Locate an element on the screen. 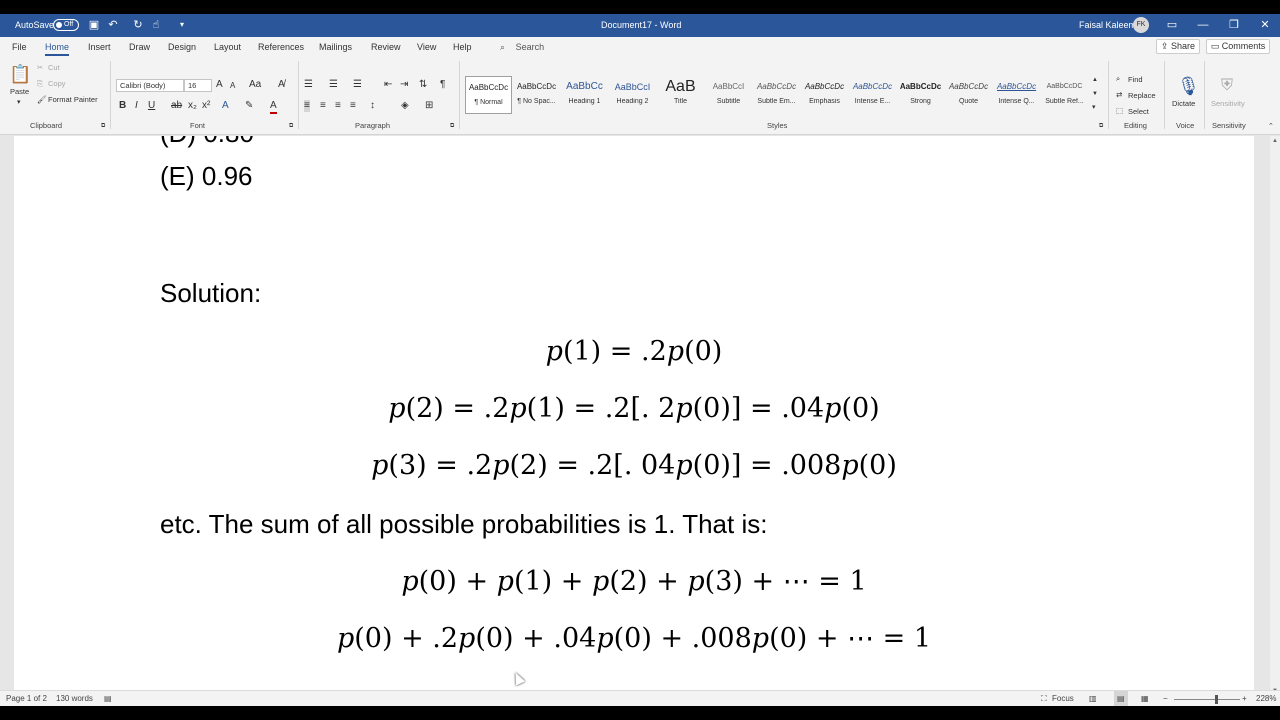 This screenshot has width=1280, height=720. font-size-combo: 16 is located at coordinates (198, 85).